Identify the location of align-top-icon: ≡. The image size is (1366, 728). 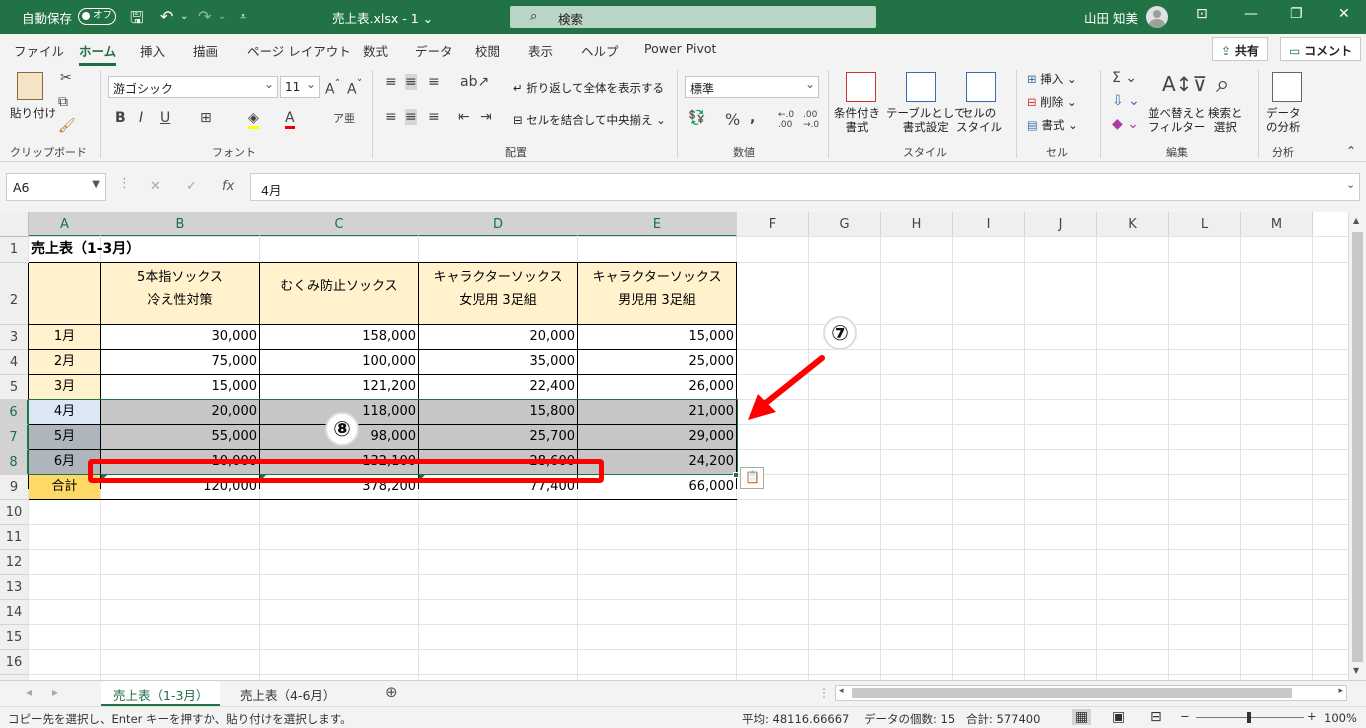
(391, 82).